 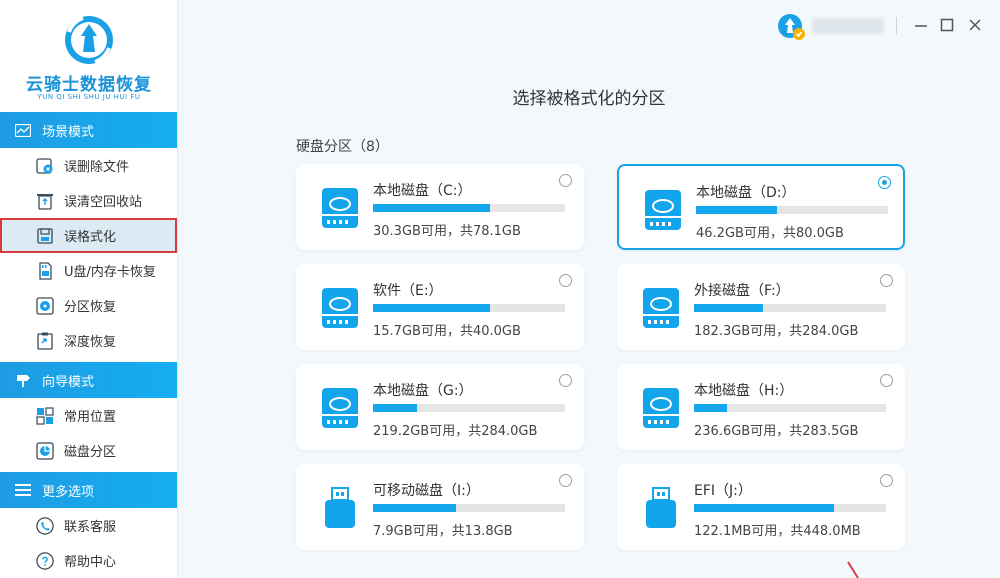 I want to click on minimize-button, so click(x=921, y=25).